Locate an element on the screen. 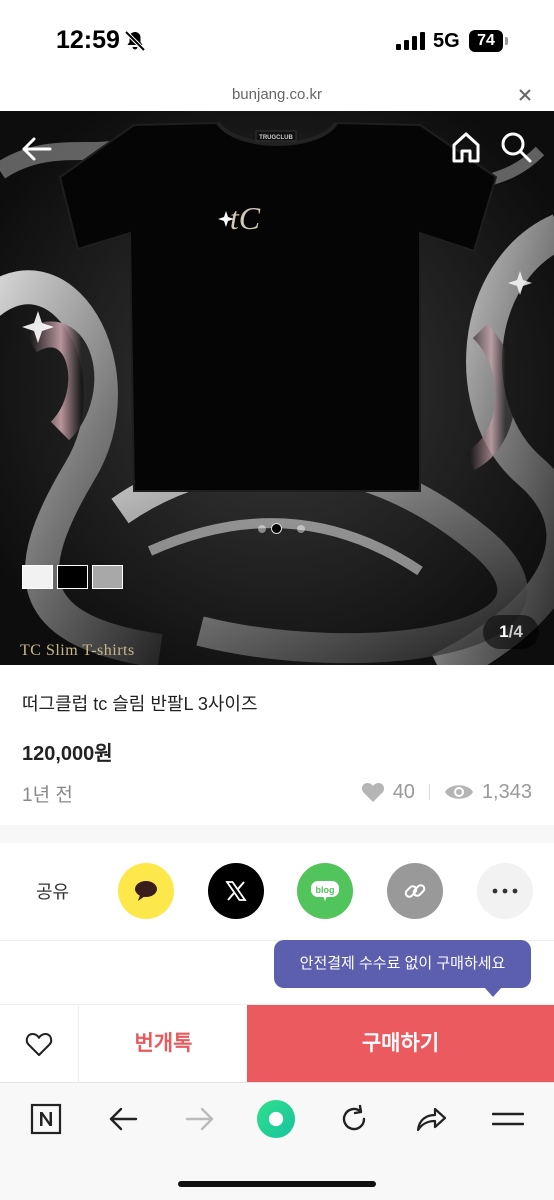 The image size is (554, 1200). status-time: 12:59 is located at coordinates (88, 40).